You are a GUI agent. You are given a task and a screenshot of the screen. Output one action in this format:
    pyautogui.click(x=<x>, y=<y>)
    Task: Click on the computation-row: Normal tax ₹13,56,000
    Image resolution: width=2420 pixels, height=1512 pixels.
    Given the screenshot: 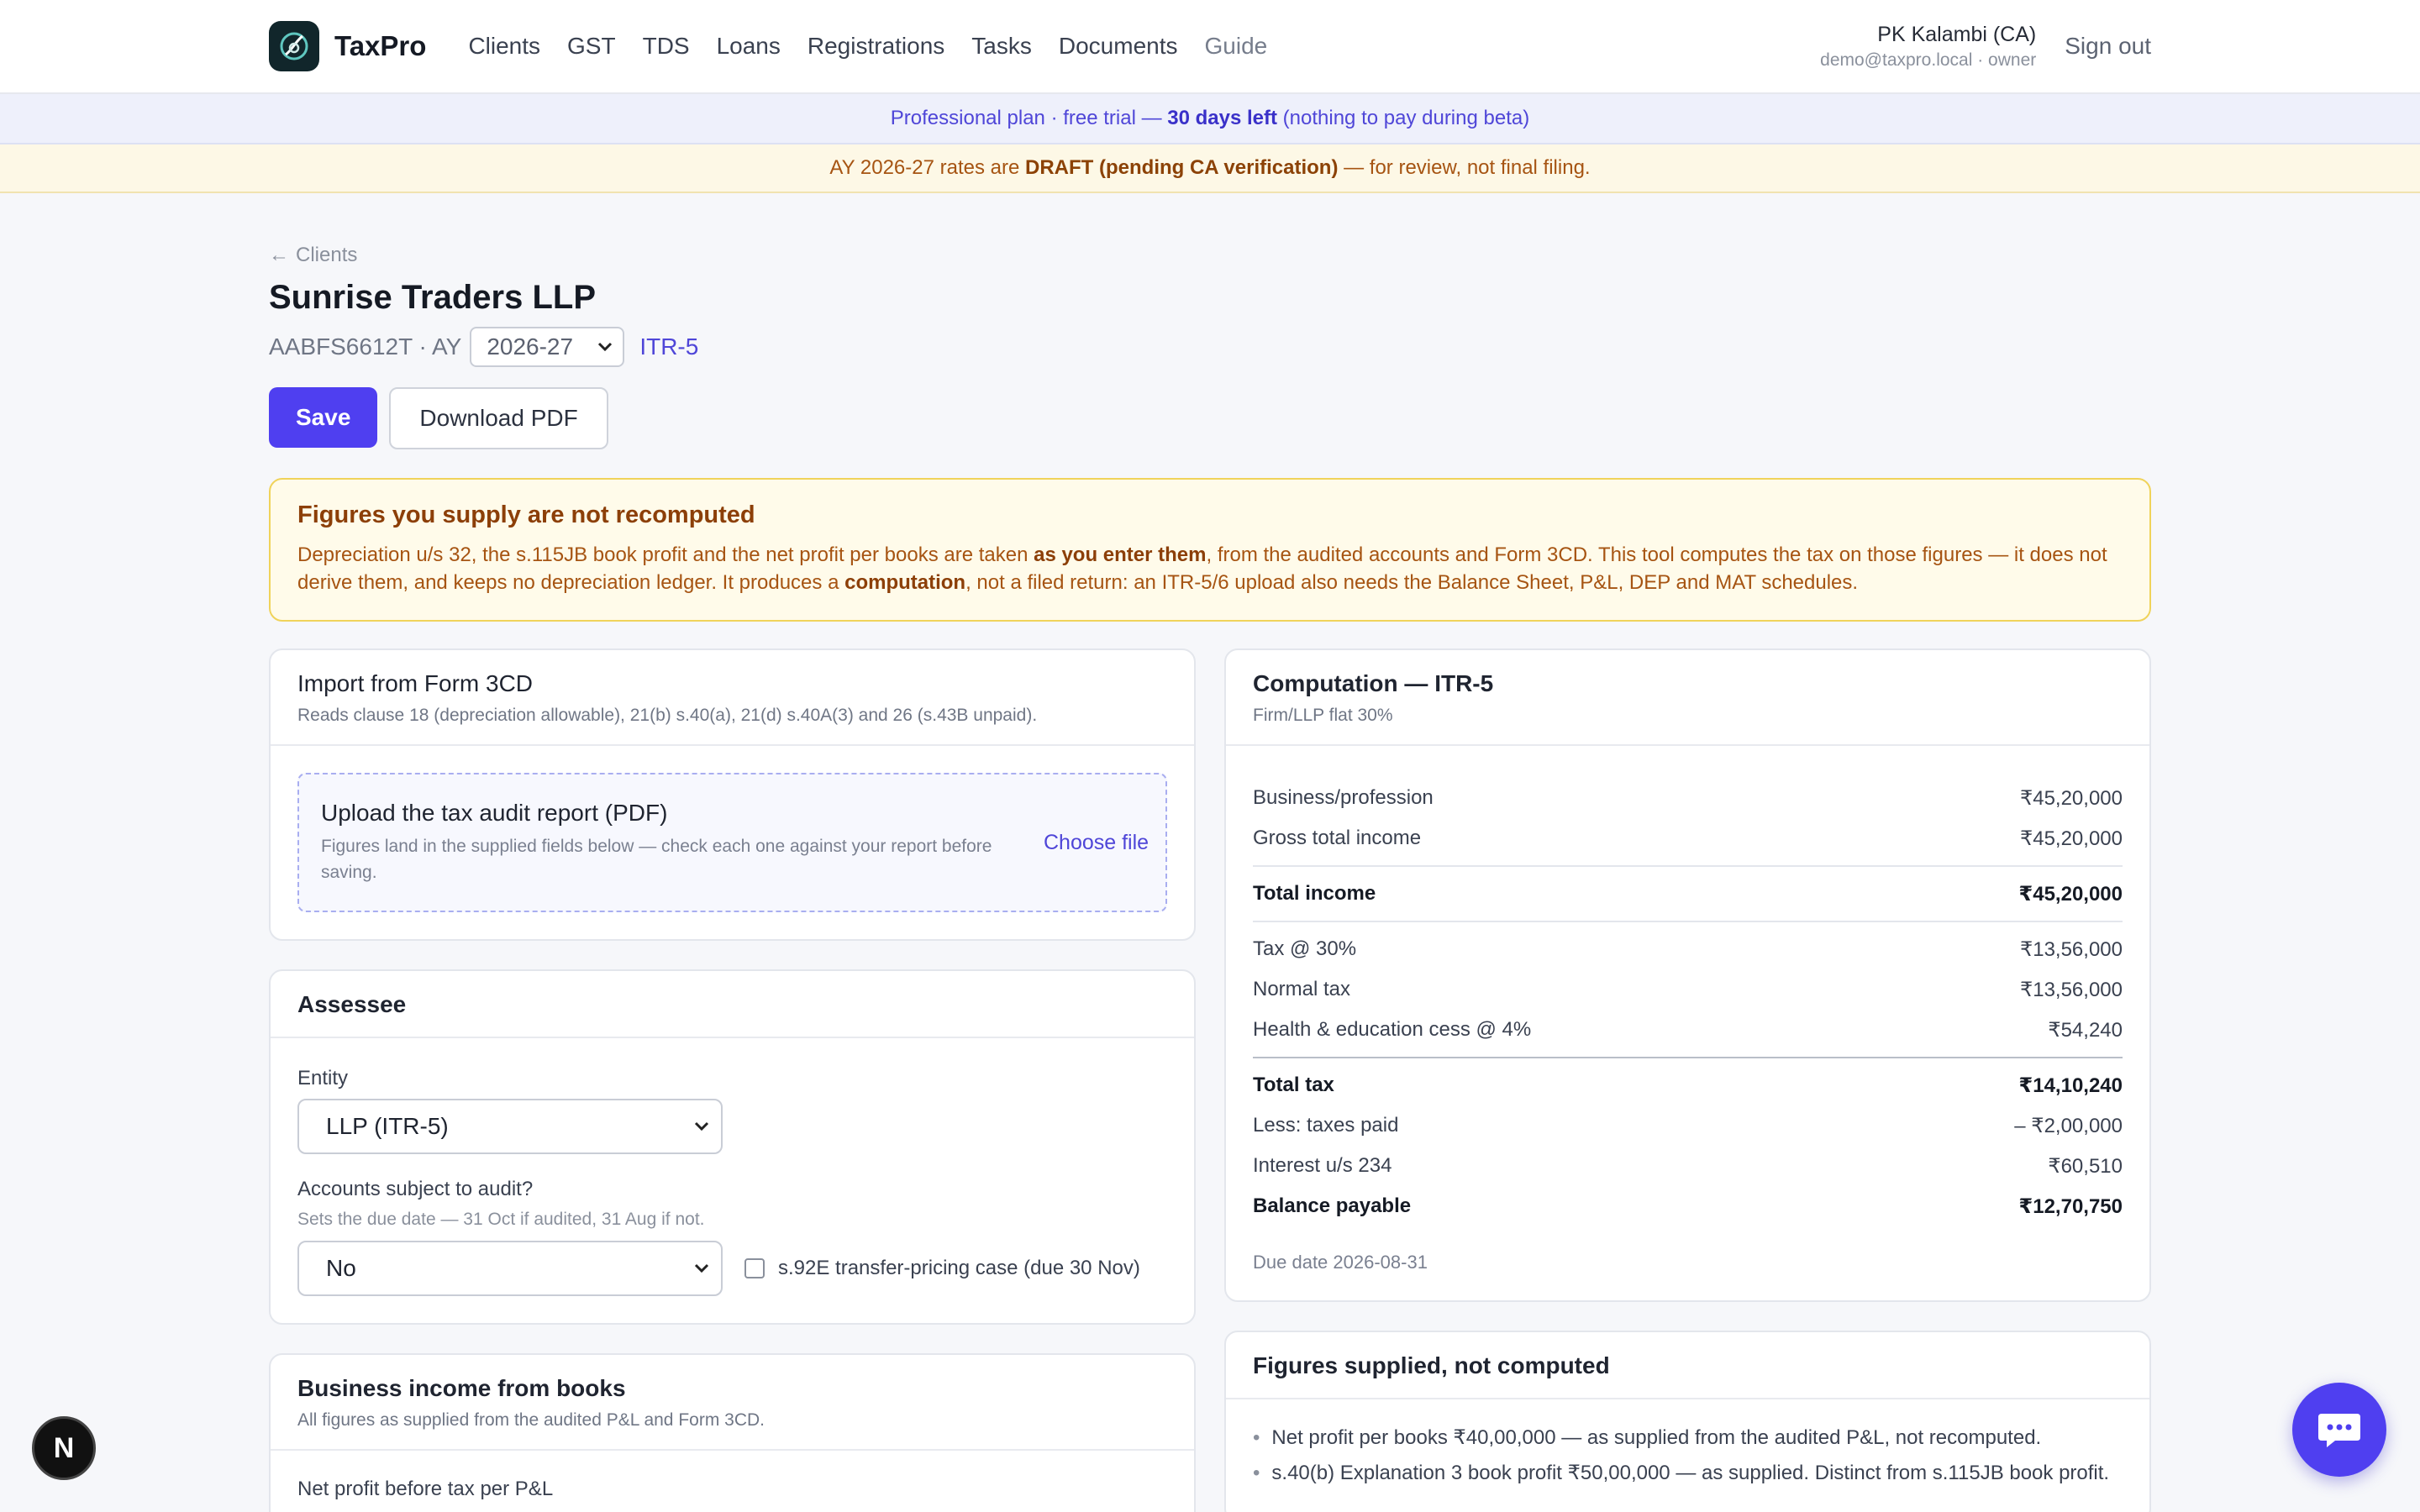 What is the action you would take?
    pyautogui.click(x=1688, y=989)
    